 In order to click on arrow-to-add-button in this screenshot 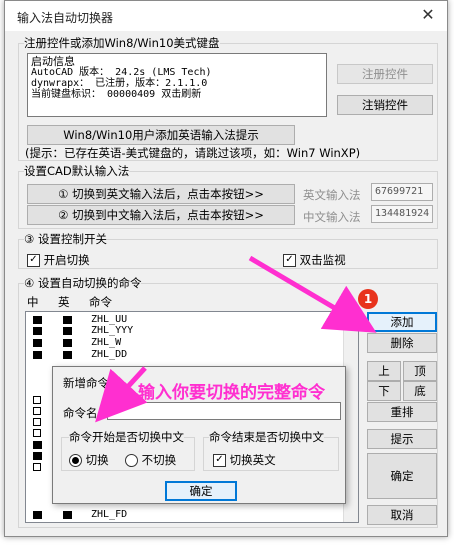, I will do `click(312, 294)`.